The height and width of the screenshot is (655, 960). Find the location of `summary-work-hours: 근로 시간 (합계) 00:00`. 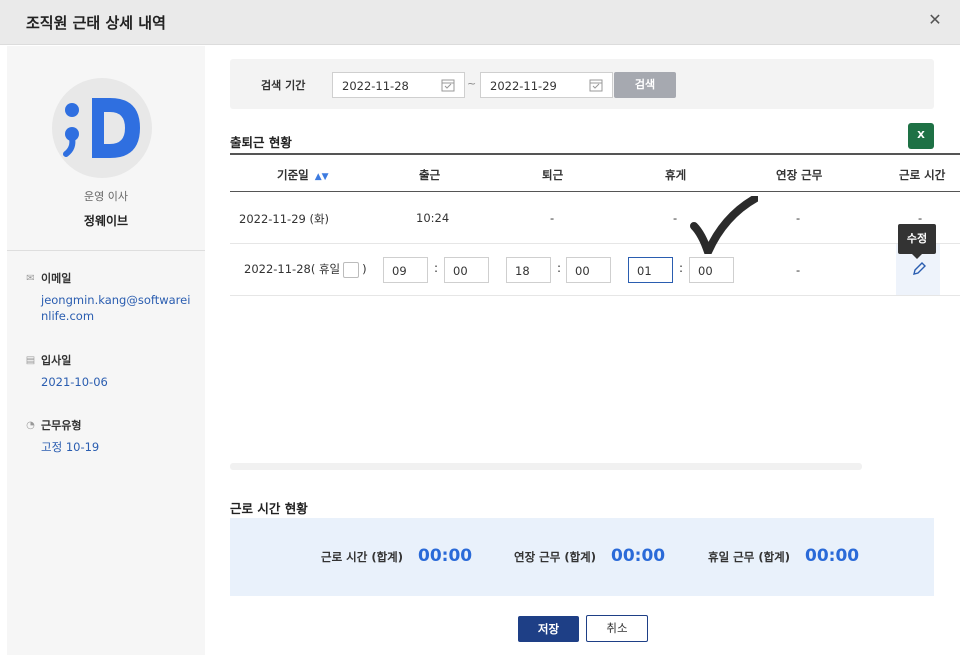

summary-work-hours: 근로 시간 (합계) 00:00 is located at coordinates (396, 556).